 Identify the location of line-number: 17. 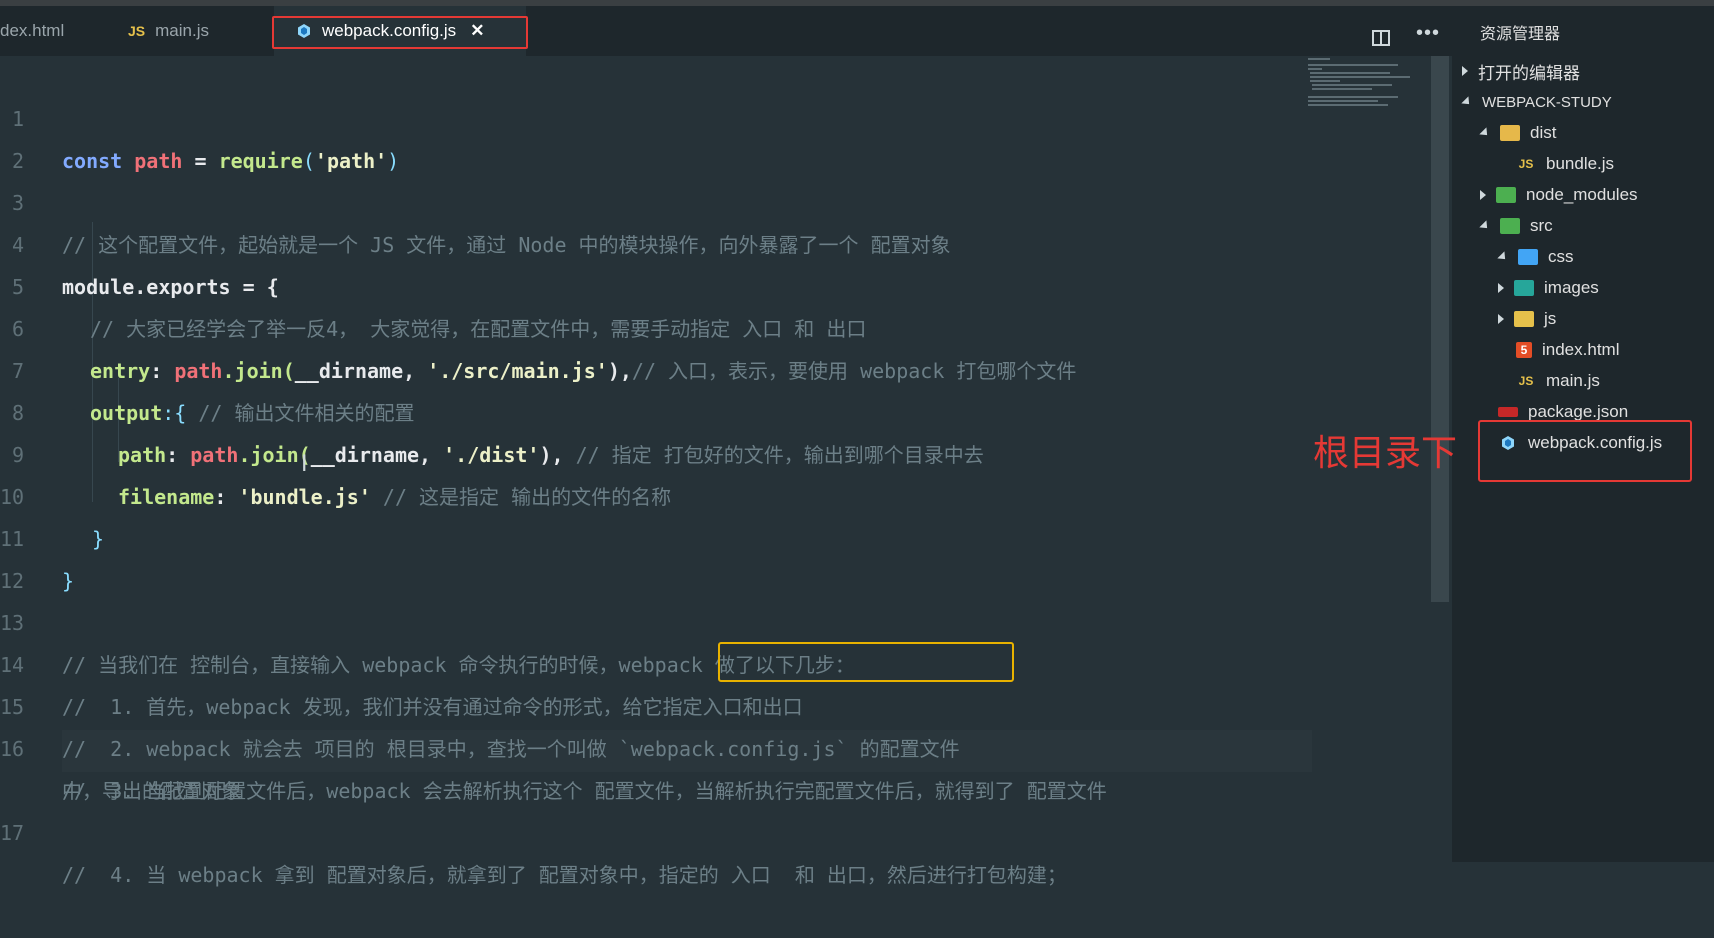
(12, 833).